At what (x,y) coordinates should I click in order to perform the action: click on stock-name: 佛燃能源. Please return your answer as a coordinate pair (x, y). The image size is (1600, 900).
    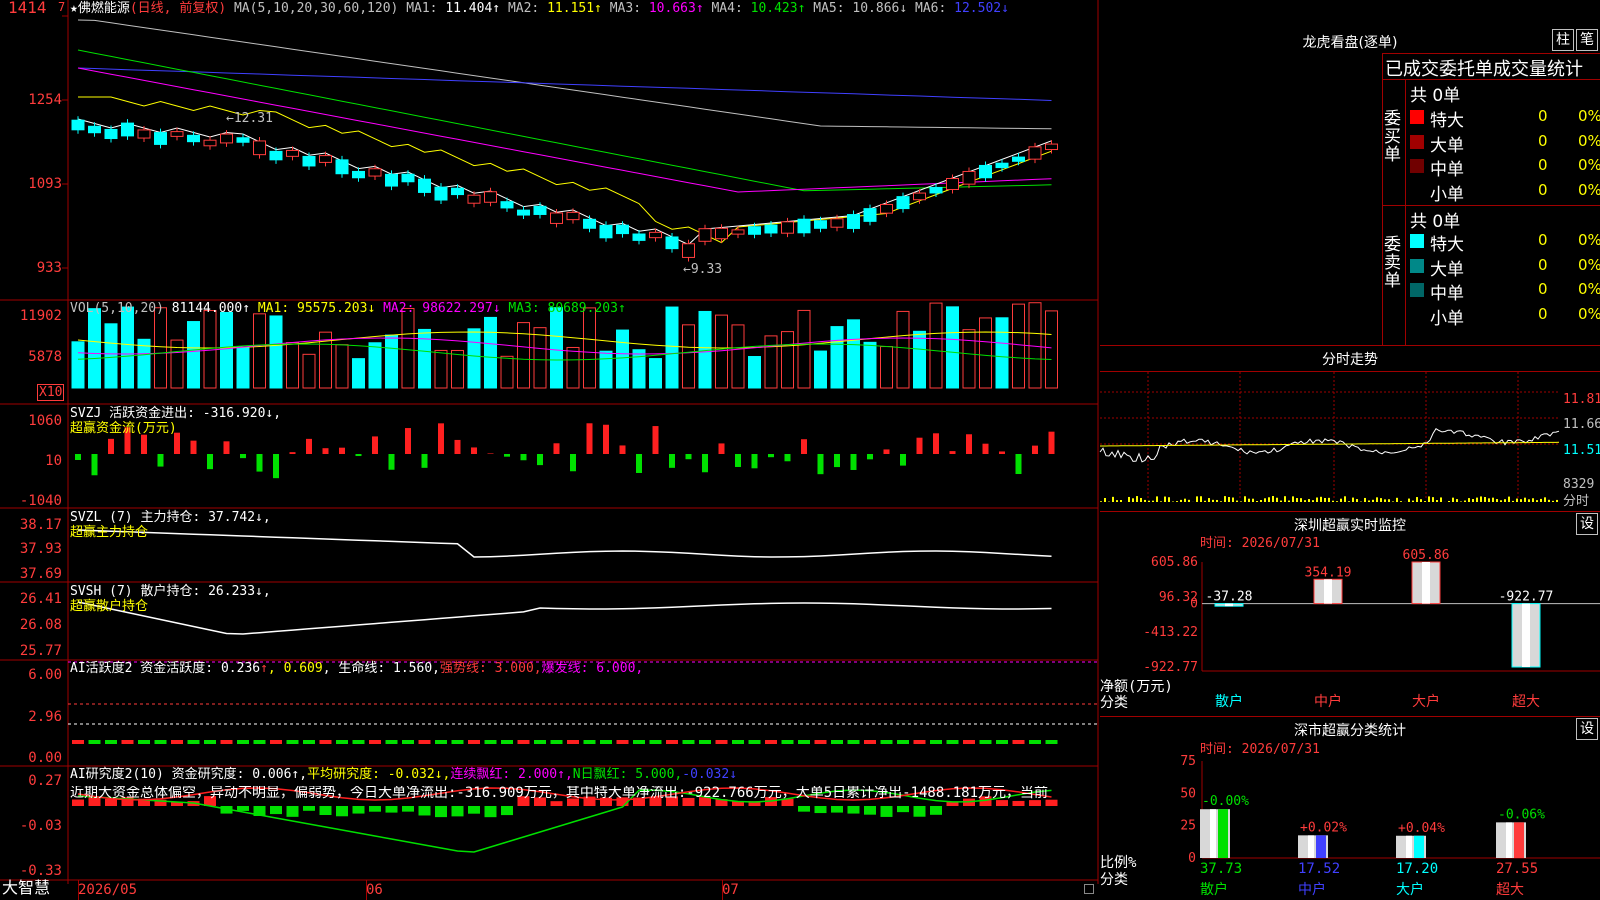
    Looking at the image, I should click on (104, 8).